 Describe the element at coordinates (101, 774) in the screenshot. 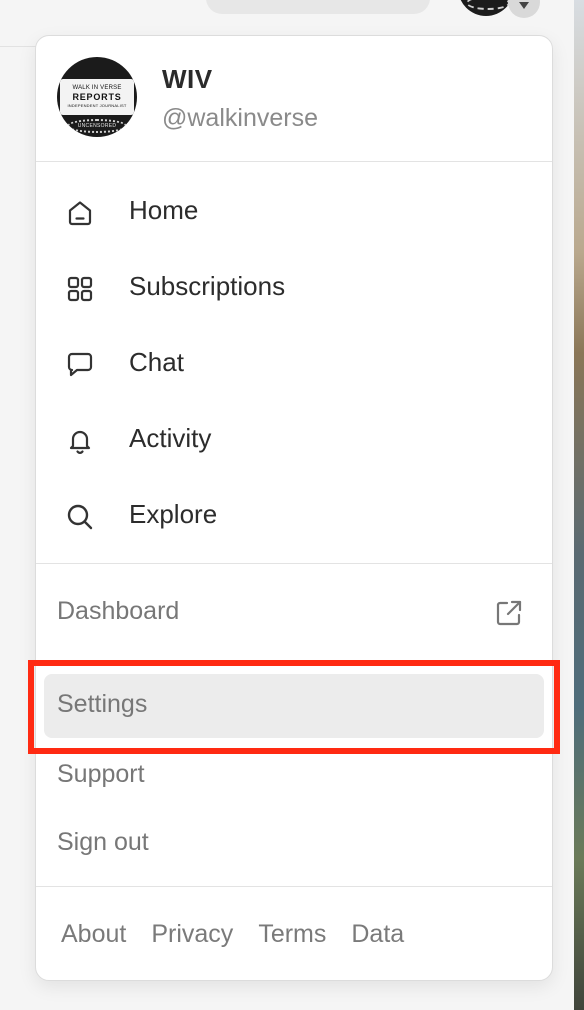

I see `menu-item-support: Support` at that location.